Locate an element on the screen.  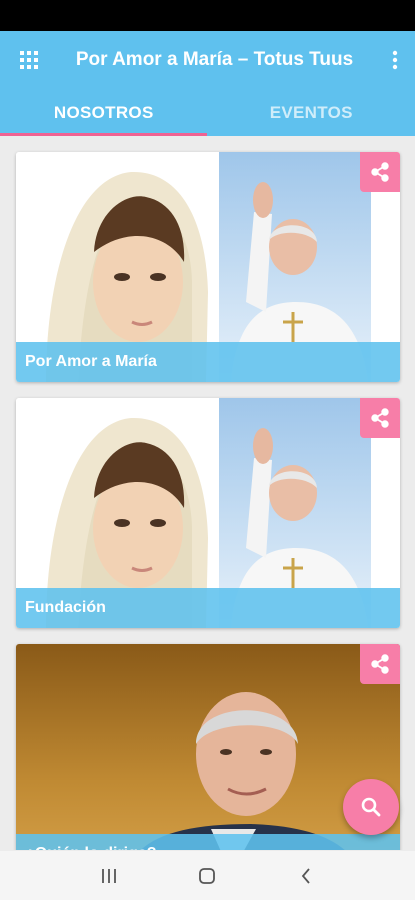
tab-bar: NOSOTROS EVENTOS is located at coordinates (207, 112).